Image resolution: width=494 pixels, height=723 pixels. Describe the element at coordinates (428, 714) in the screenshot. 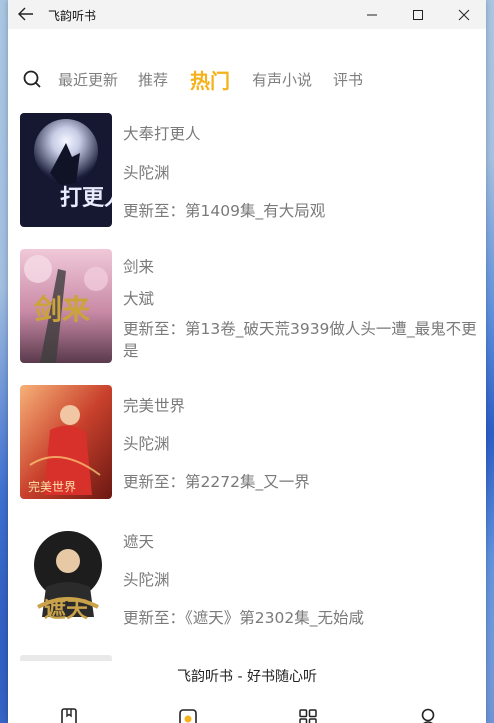

I see `profile-icon` at that location.